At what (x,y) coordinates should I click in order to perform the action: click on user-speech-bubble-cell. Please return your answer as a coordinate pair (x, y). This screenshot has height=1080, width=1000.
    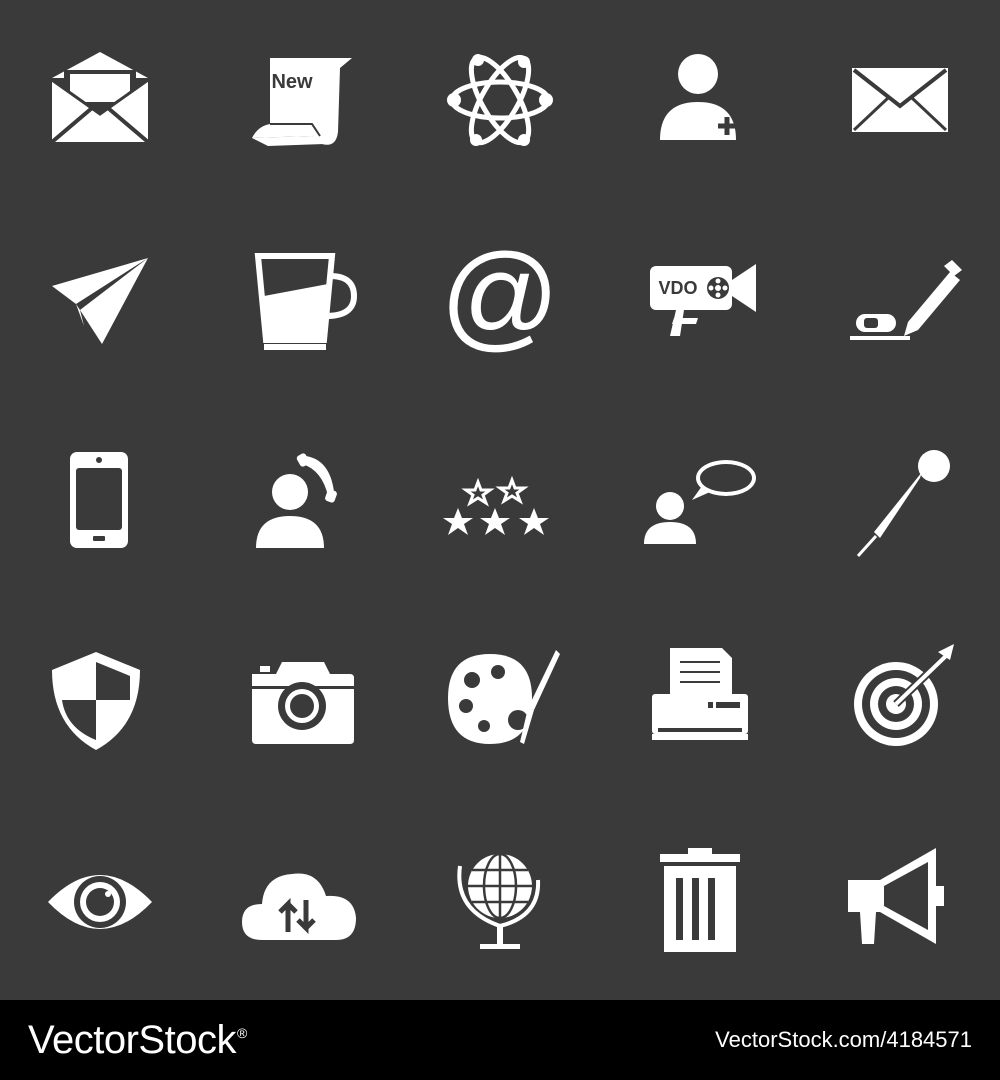
    Looking at the image, I should click on (700, 500).